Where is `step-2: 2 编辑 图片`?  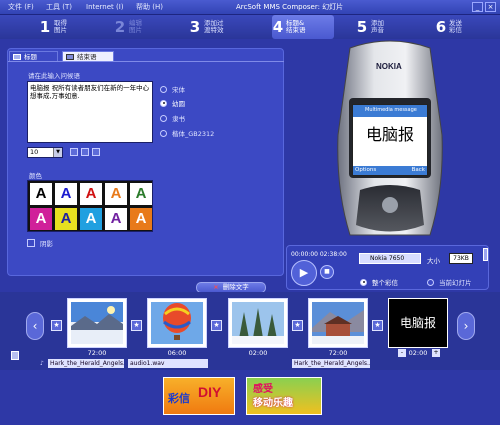
step-2: 2 编辑 图片 is located at coordinates (153, 27).